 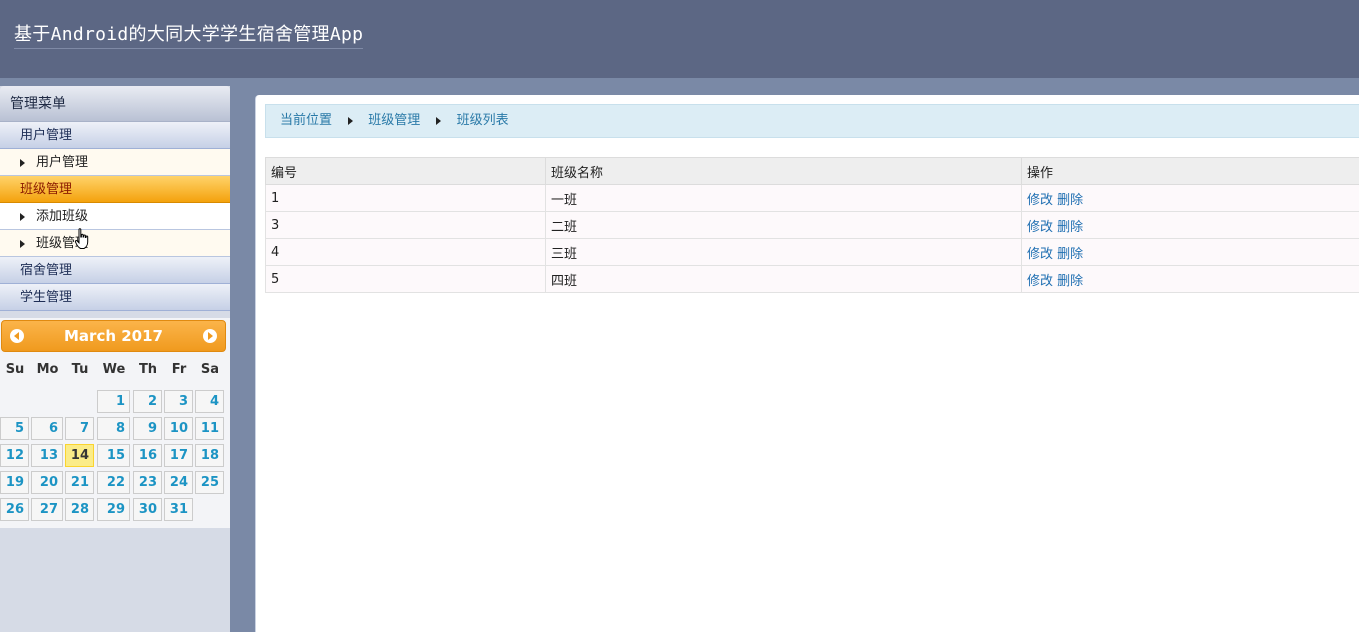 I want to click on breadcrumb-item: 班级列表, so click(x=483, y=120).